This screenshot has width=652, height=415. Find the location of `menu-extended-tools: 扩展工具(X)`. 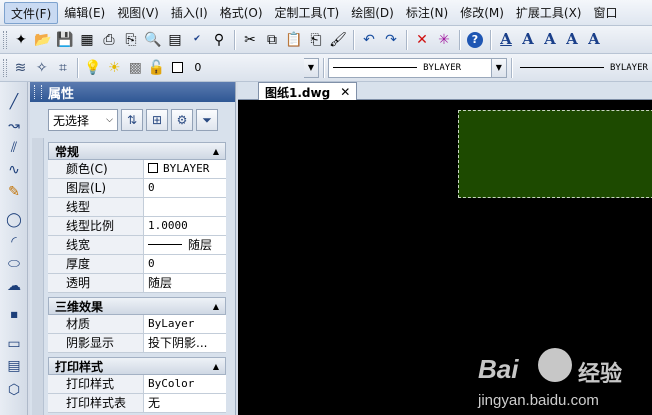

menu-extended-tools: 扩展工具(X) is located at coordinates (549, 13).